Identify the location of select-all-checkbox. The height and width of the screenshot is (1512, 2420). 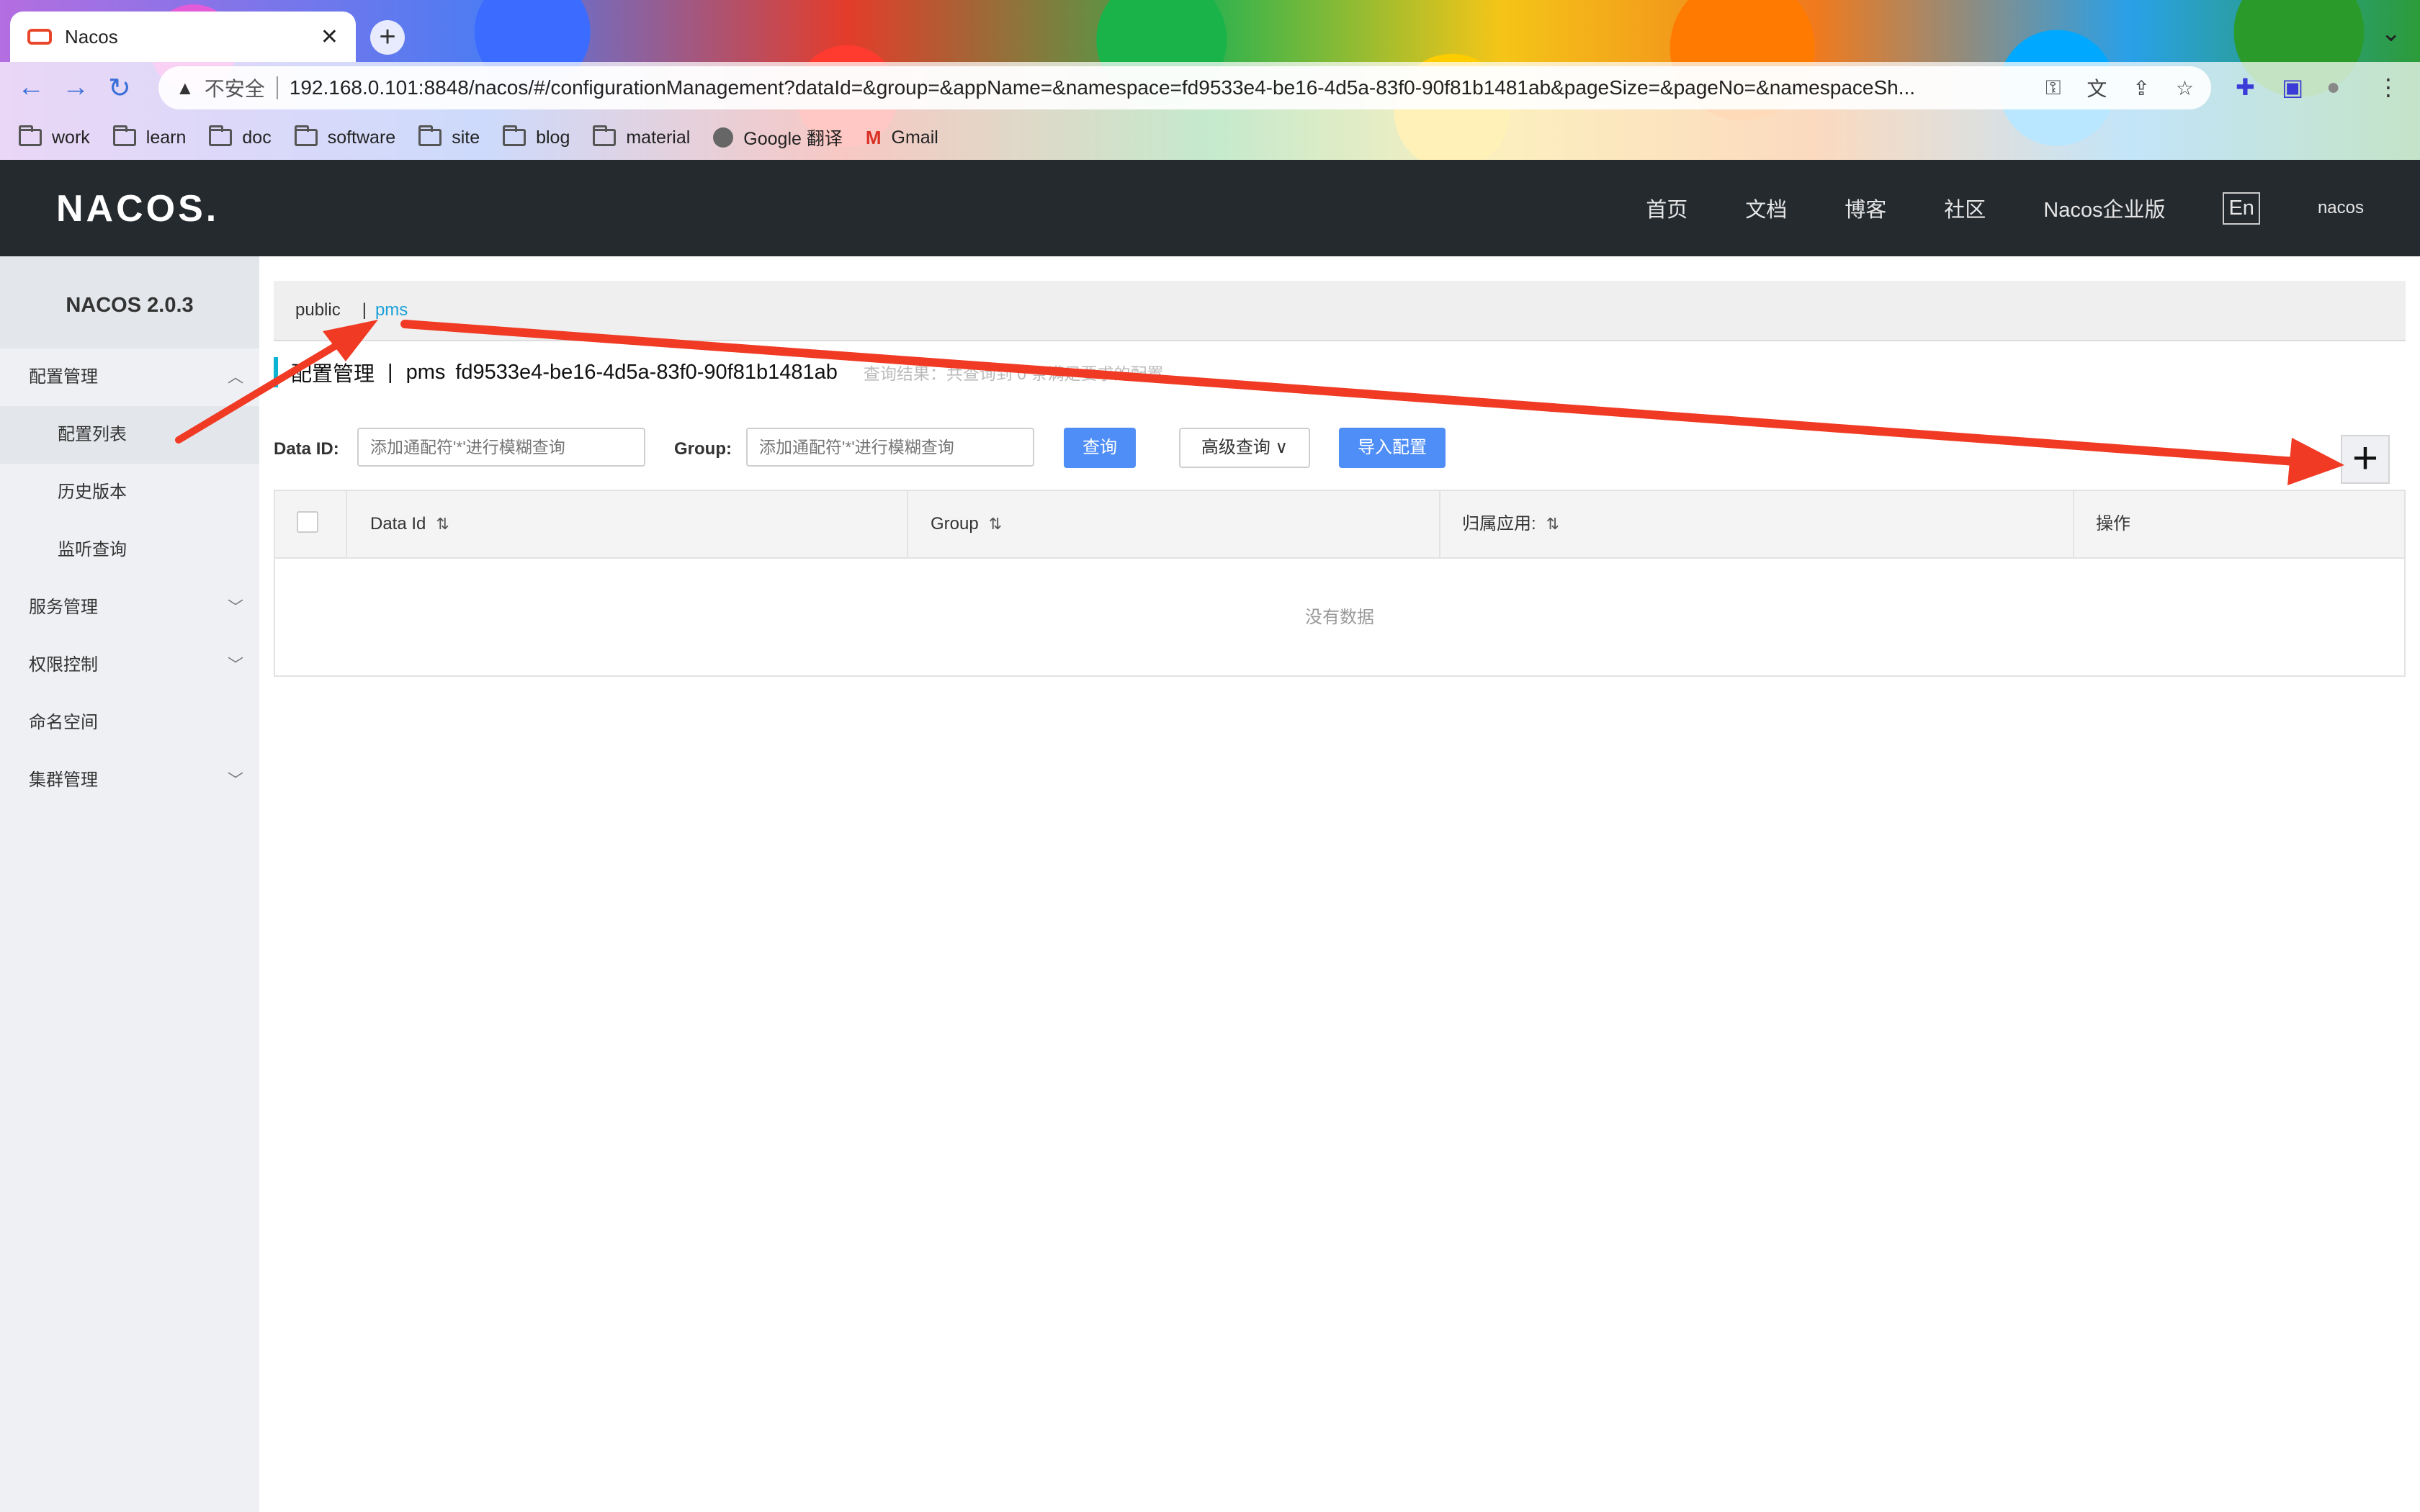
(307, 522).